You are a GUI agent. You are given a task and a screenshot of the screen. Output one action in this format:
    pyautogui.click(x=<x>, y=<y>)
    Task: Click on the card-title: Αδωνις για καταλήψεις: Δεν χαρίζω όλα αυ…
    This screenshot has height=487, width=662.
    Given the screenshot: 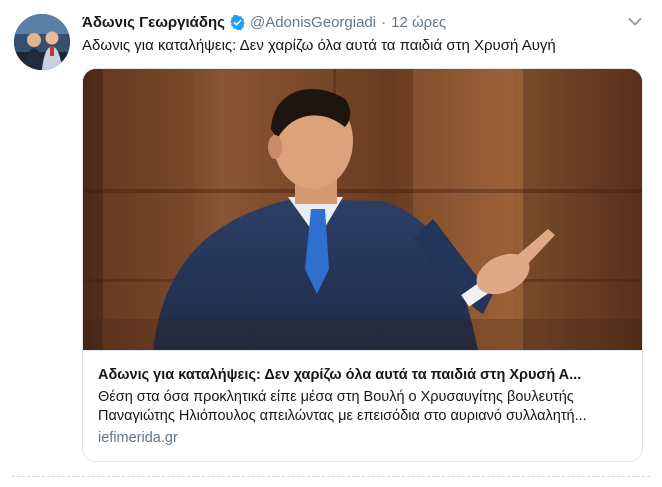 What is the action you would take?
    pyautogui.click(x=340, y=375)
    